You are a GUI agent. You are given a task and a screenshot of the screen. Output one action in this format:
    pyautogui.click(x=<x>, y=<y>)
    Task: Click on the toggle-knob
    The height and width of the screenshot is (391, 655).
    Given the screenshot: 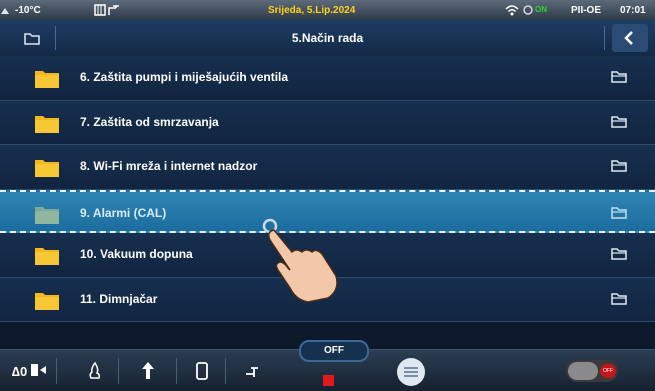 What is the action you would take?
    pyautogui.click(x=583, y=371)
    